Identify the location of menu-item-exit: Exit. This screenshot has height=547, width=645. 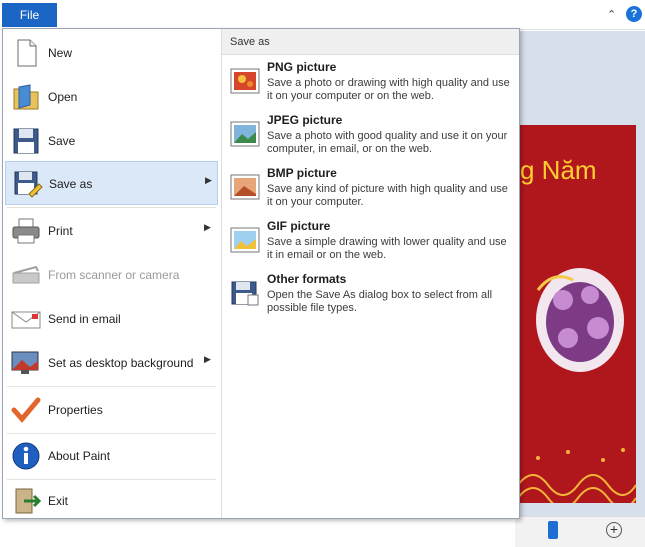
(111, 501).